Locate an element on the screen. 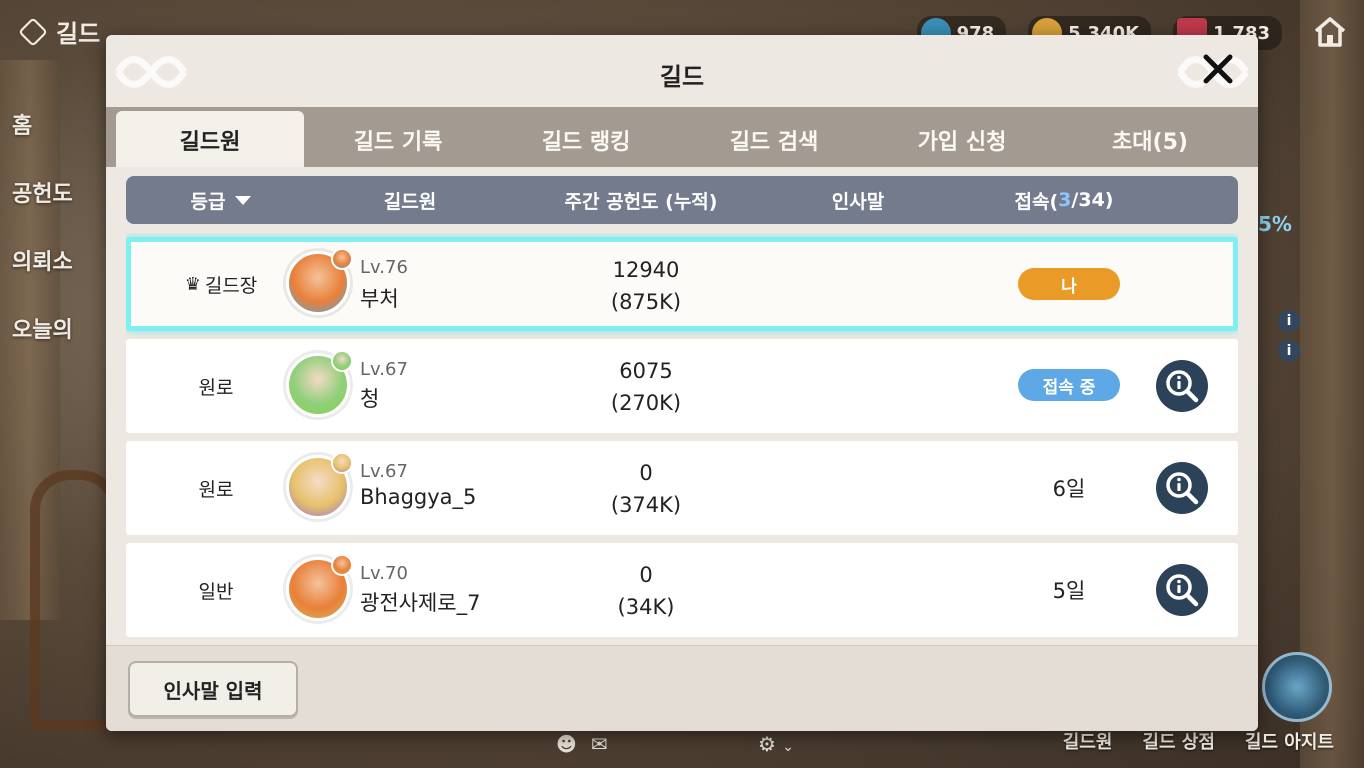 This screenshot has height=768, width=1364. total-contribution: (34K) is located at coordinates (646, 607).